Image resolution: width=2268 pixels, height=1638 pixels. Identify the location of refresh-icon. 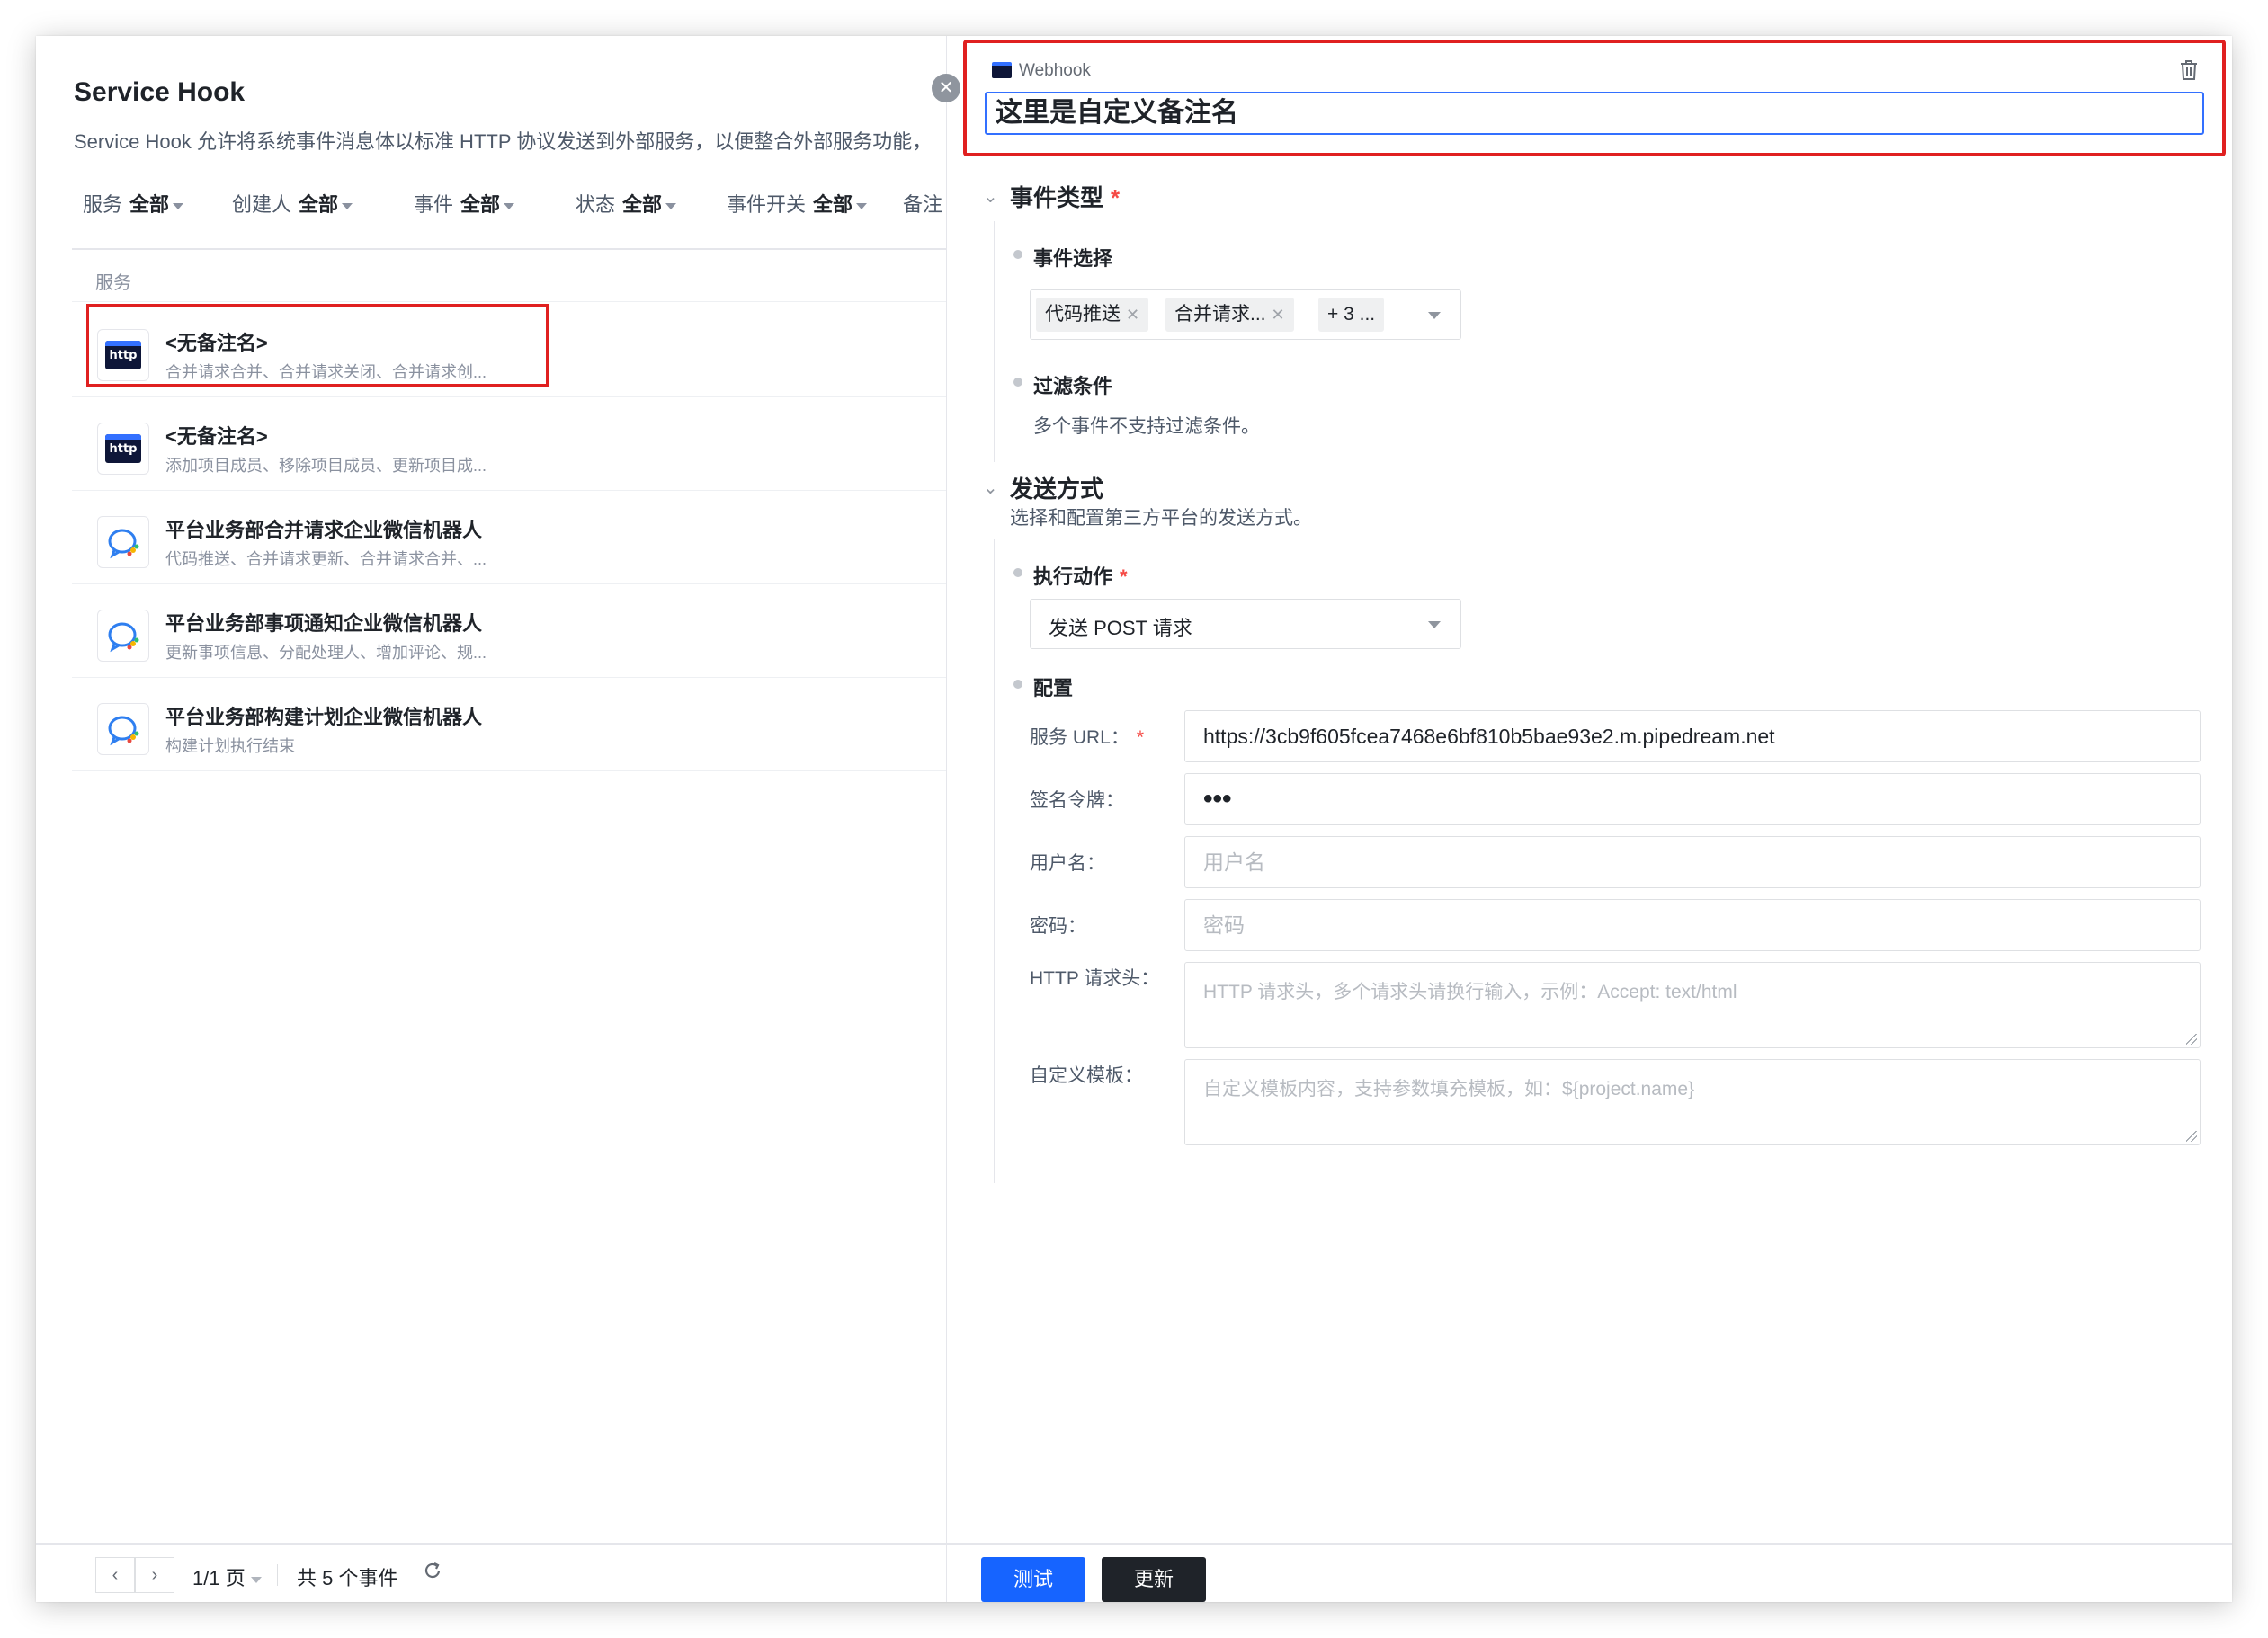
(433, 1574).